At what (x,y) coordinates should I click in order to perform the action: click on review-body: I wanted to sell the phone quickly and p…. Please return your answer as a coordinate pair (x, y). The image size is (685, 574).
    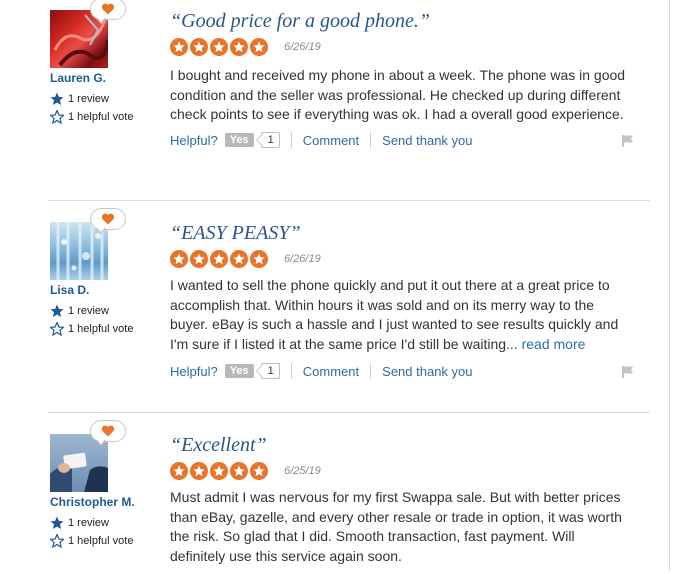
    Looking at the image, I should click on (400, 315).